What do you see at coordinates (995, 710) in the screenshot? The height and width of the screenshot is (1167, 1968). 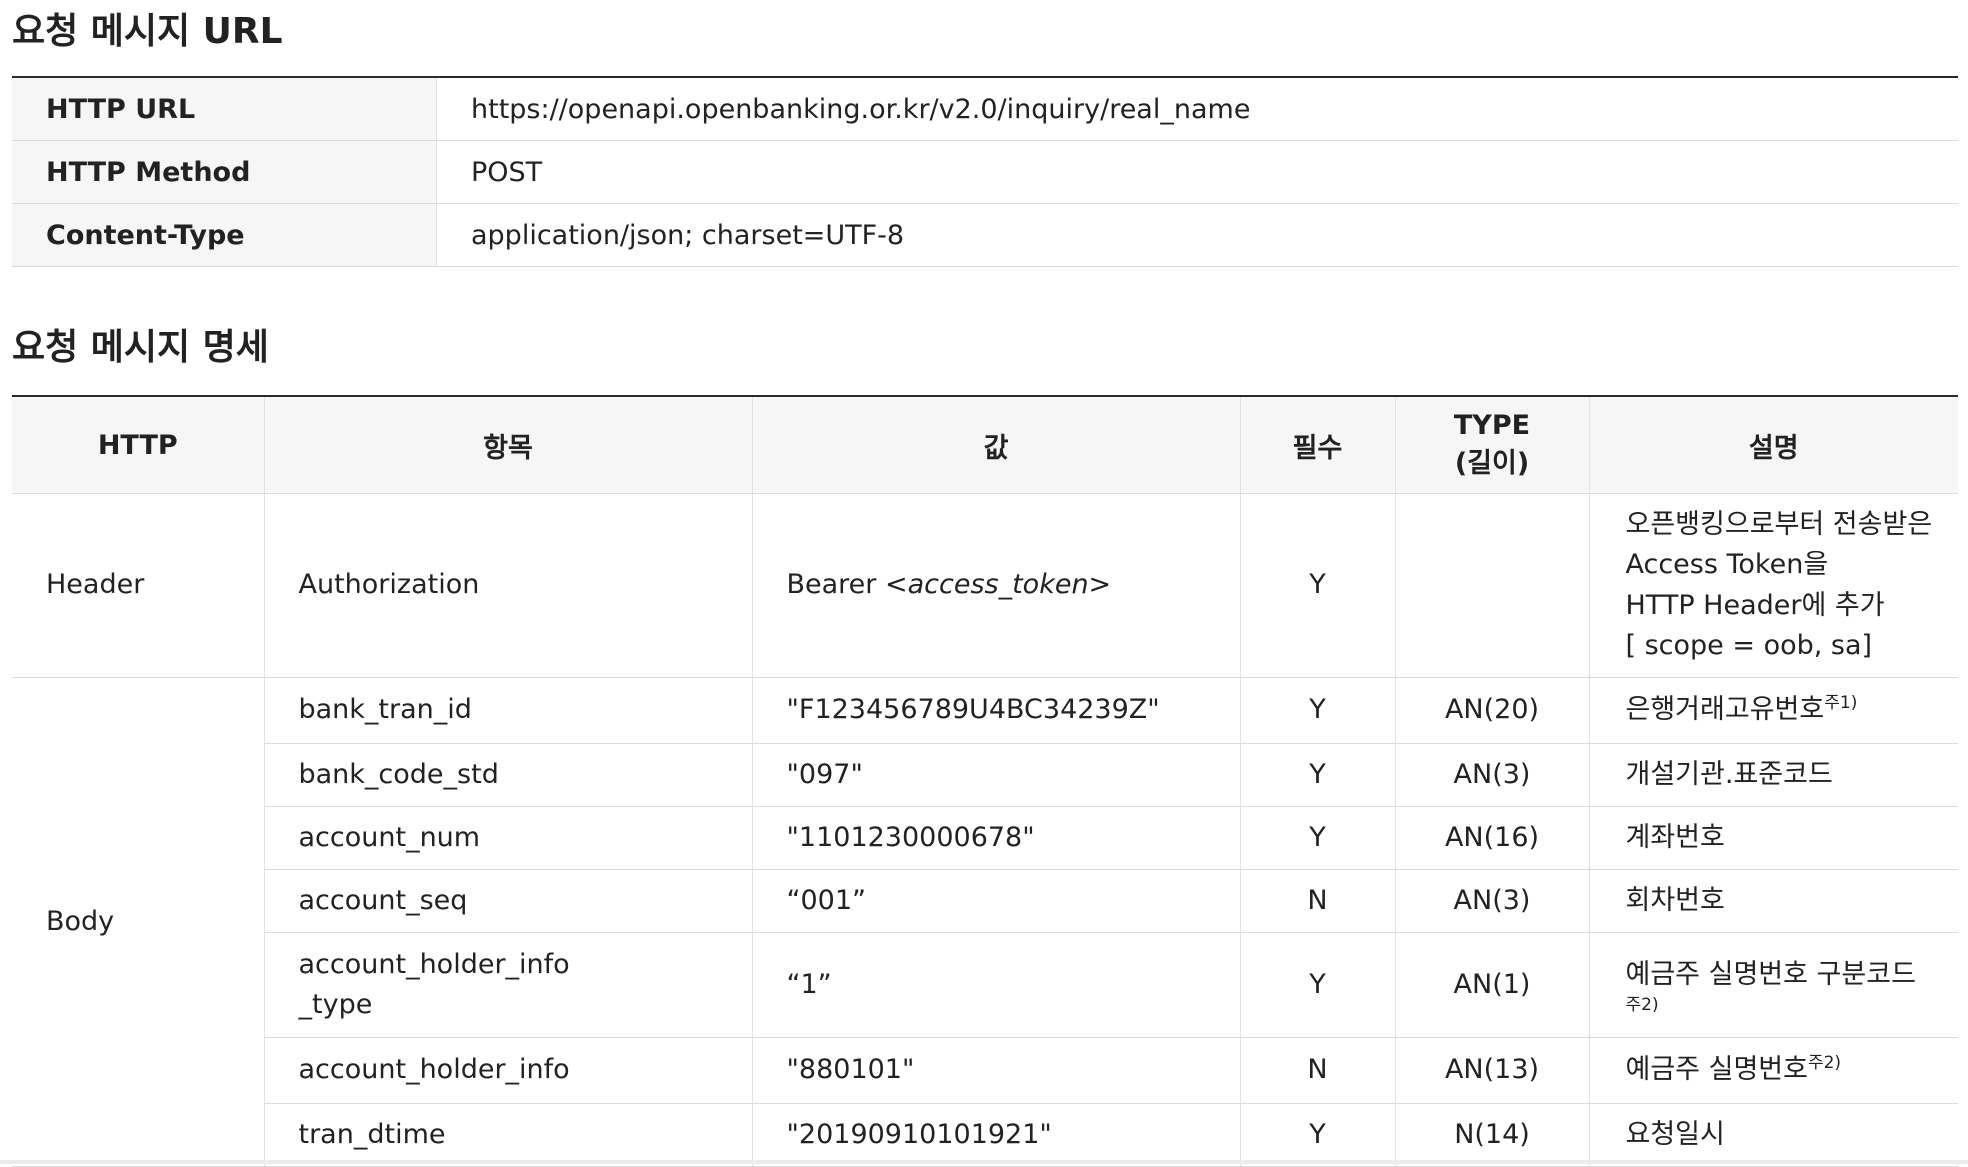 I see `value-cell: "F123456789U4BC34239Z"` at bounding box center [995, 710].